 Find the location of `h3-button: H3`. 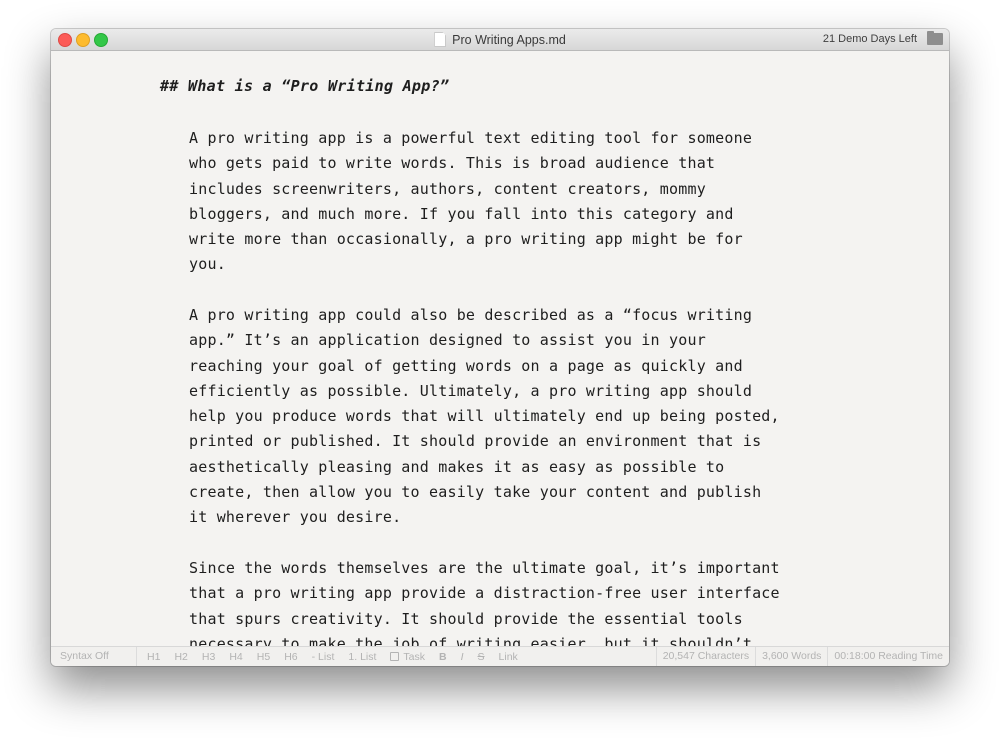

h3-button: H3 is located at coordinates (208, 657).